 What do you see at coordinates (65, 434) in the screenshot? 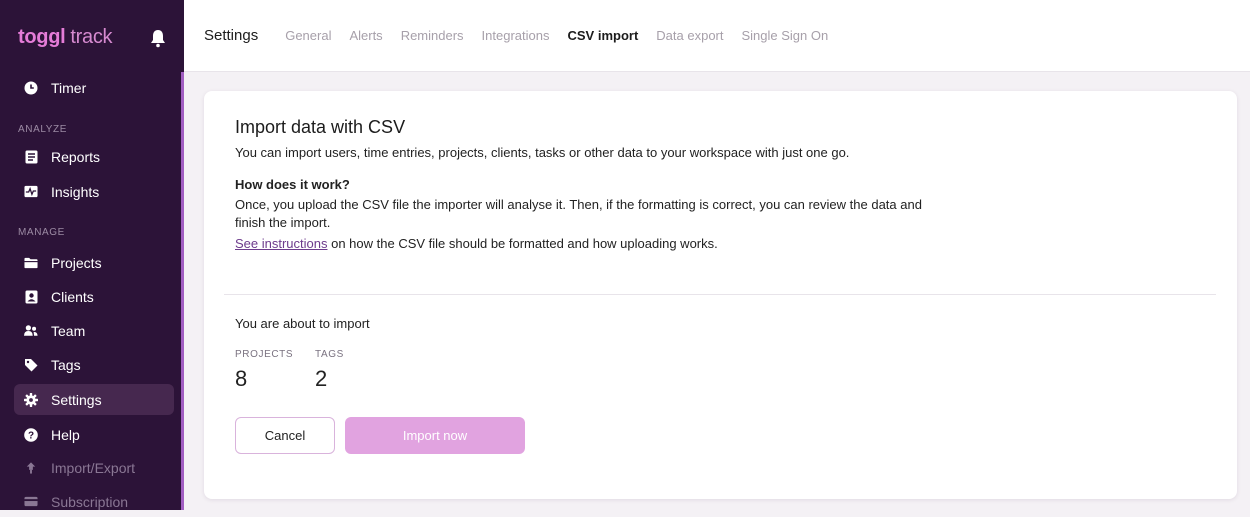
I see `sidebar-item-label: Help` at bounding box center [65, 434].